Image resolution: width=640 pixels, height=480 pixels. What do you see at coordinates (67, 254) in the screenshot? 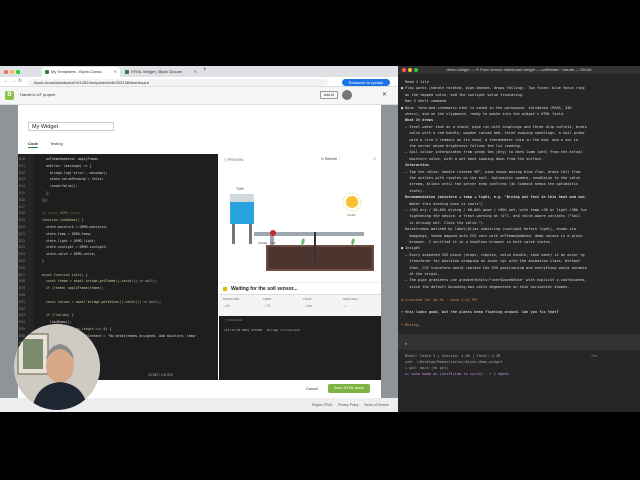
I see `code-line: state.valve = DEMO.valve;` at bounding box center [67, 254].